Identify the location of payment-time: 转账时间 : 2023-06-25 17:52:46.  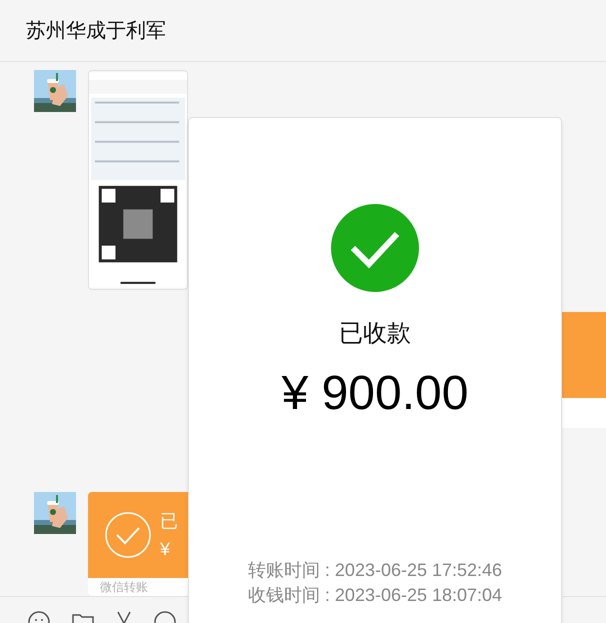
(375, 570).